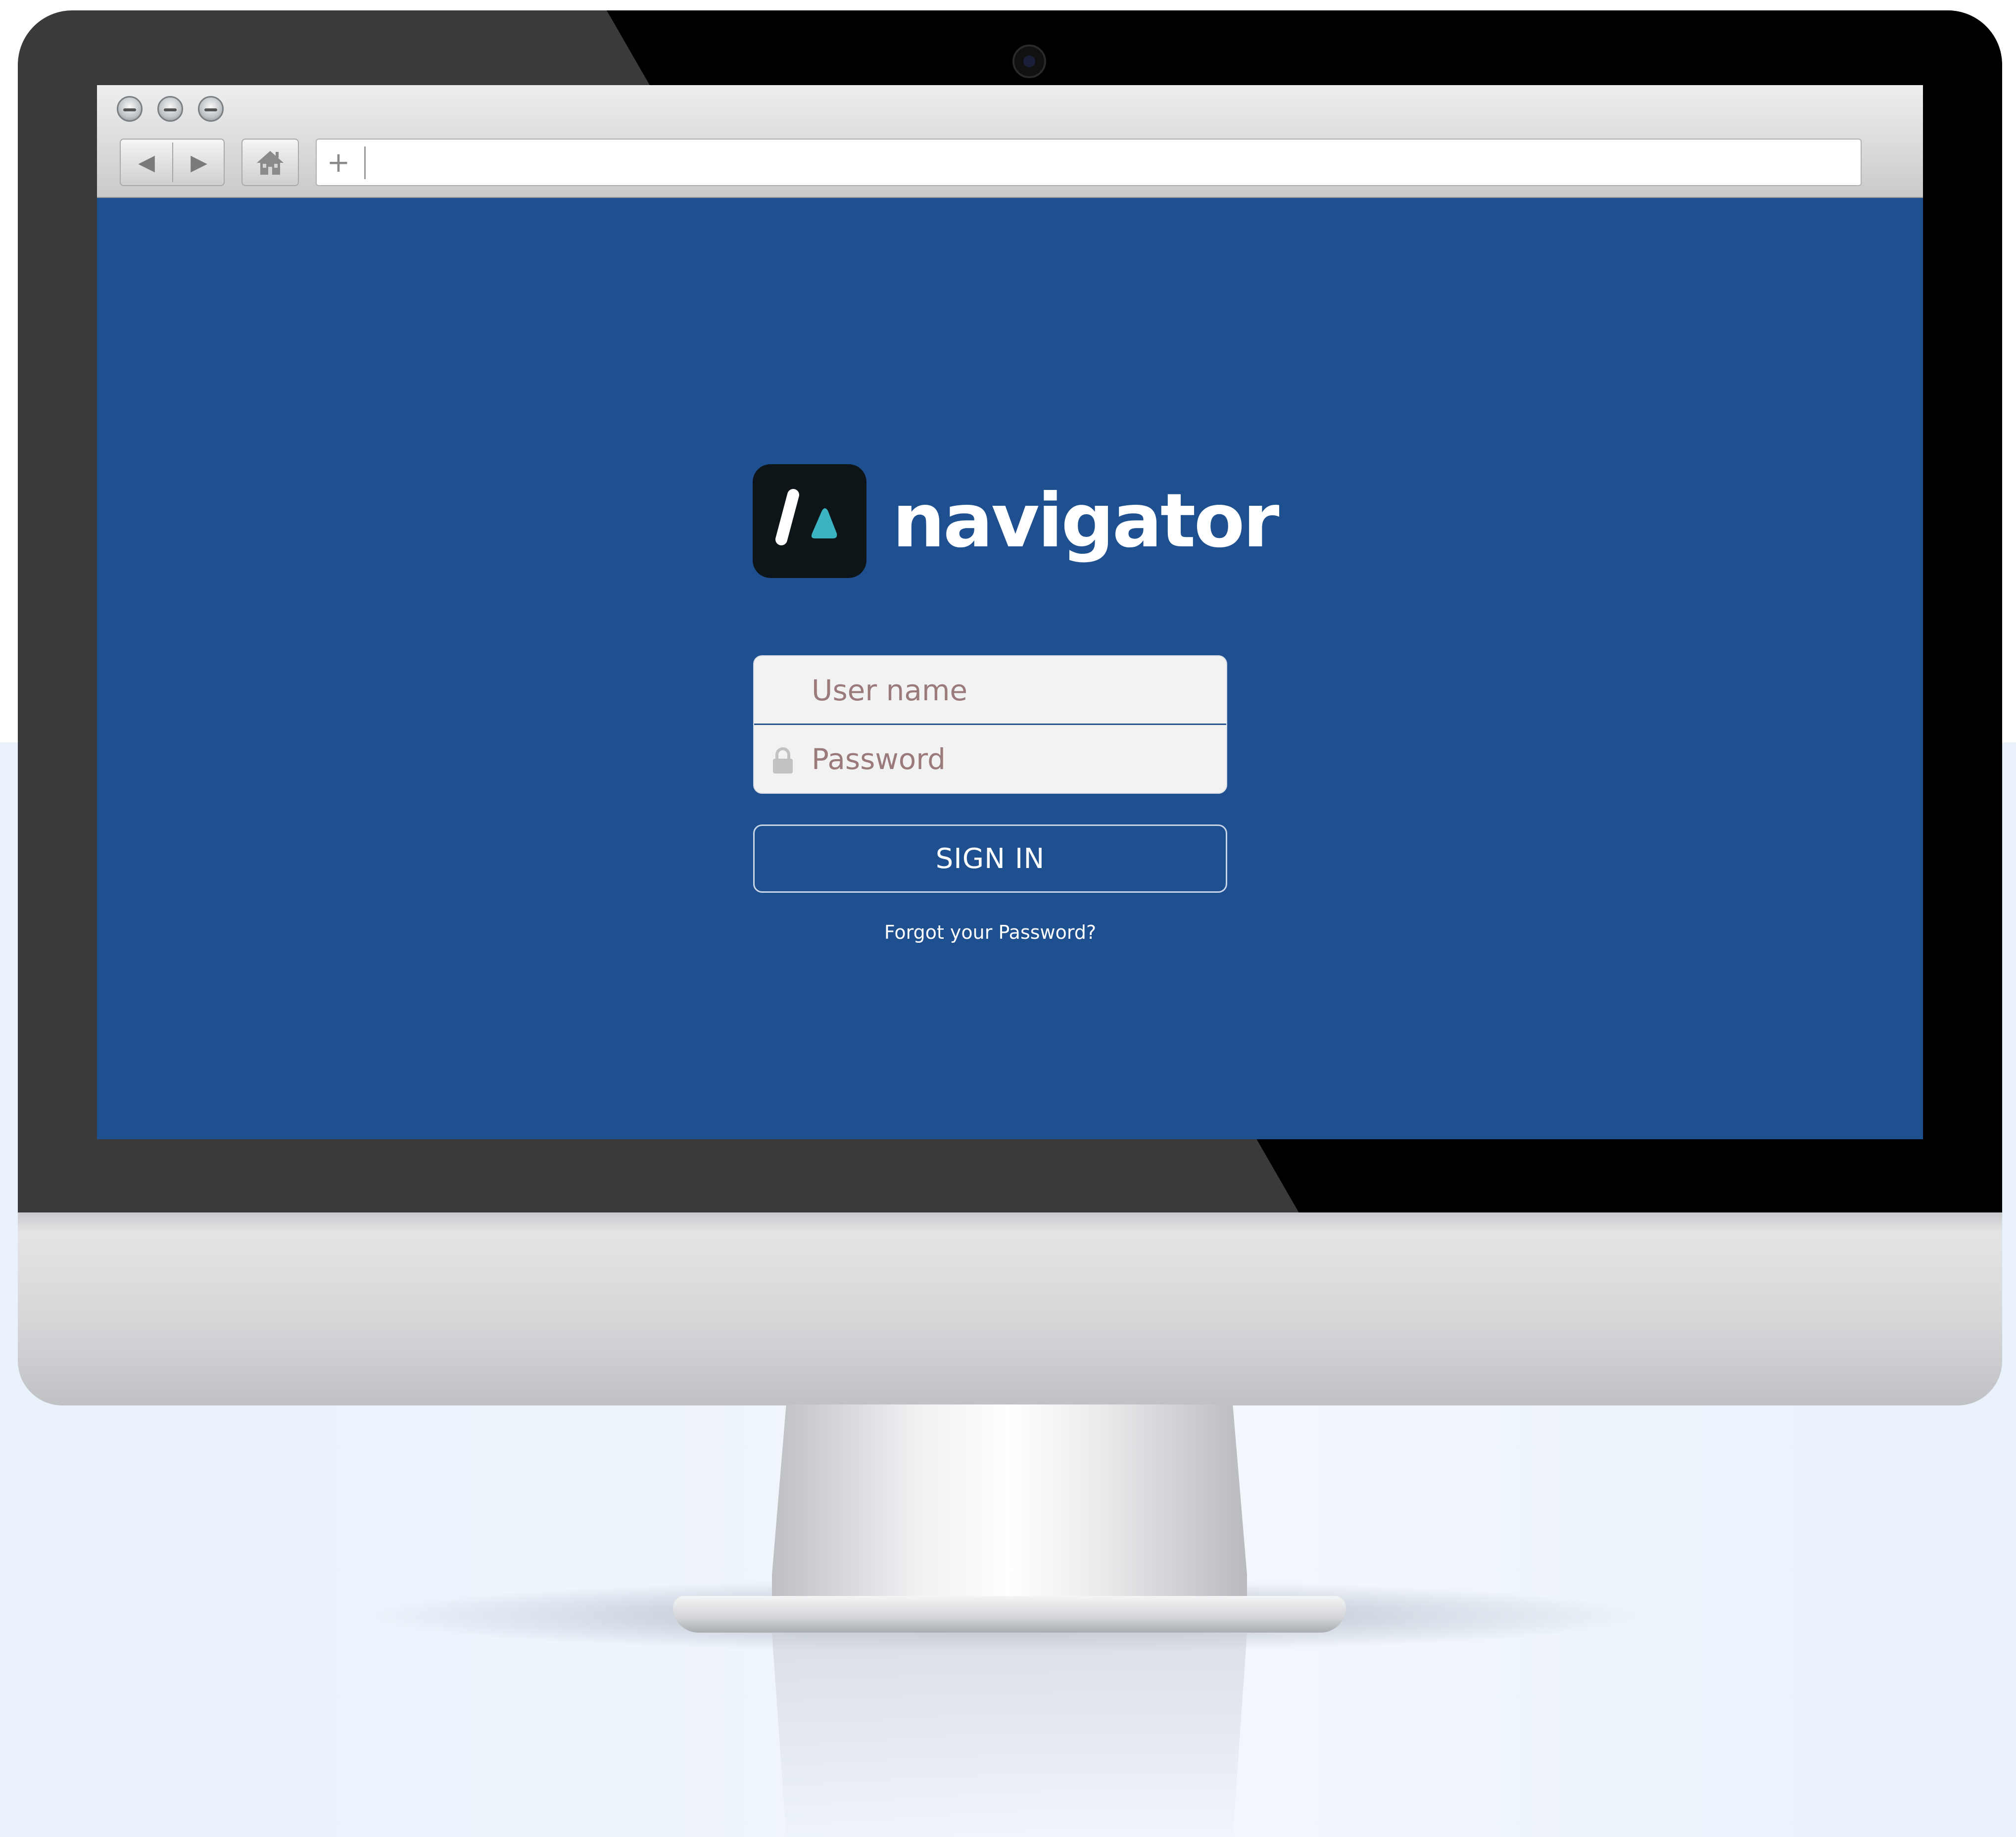 The height and width of the screenshot is (1837, 2016). I want to click on password-field, so click(990, 759).